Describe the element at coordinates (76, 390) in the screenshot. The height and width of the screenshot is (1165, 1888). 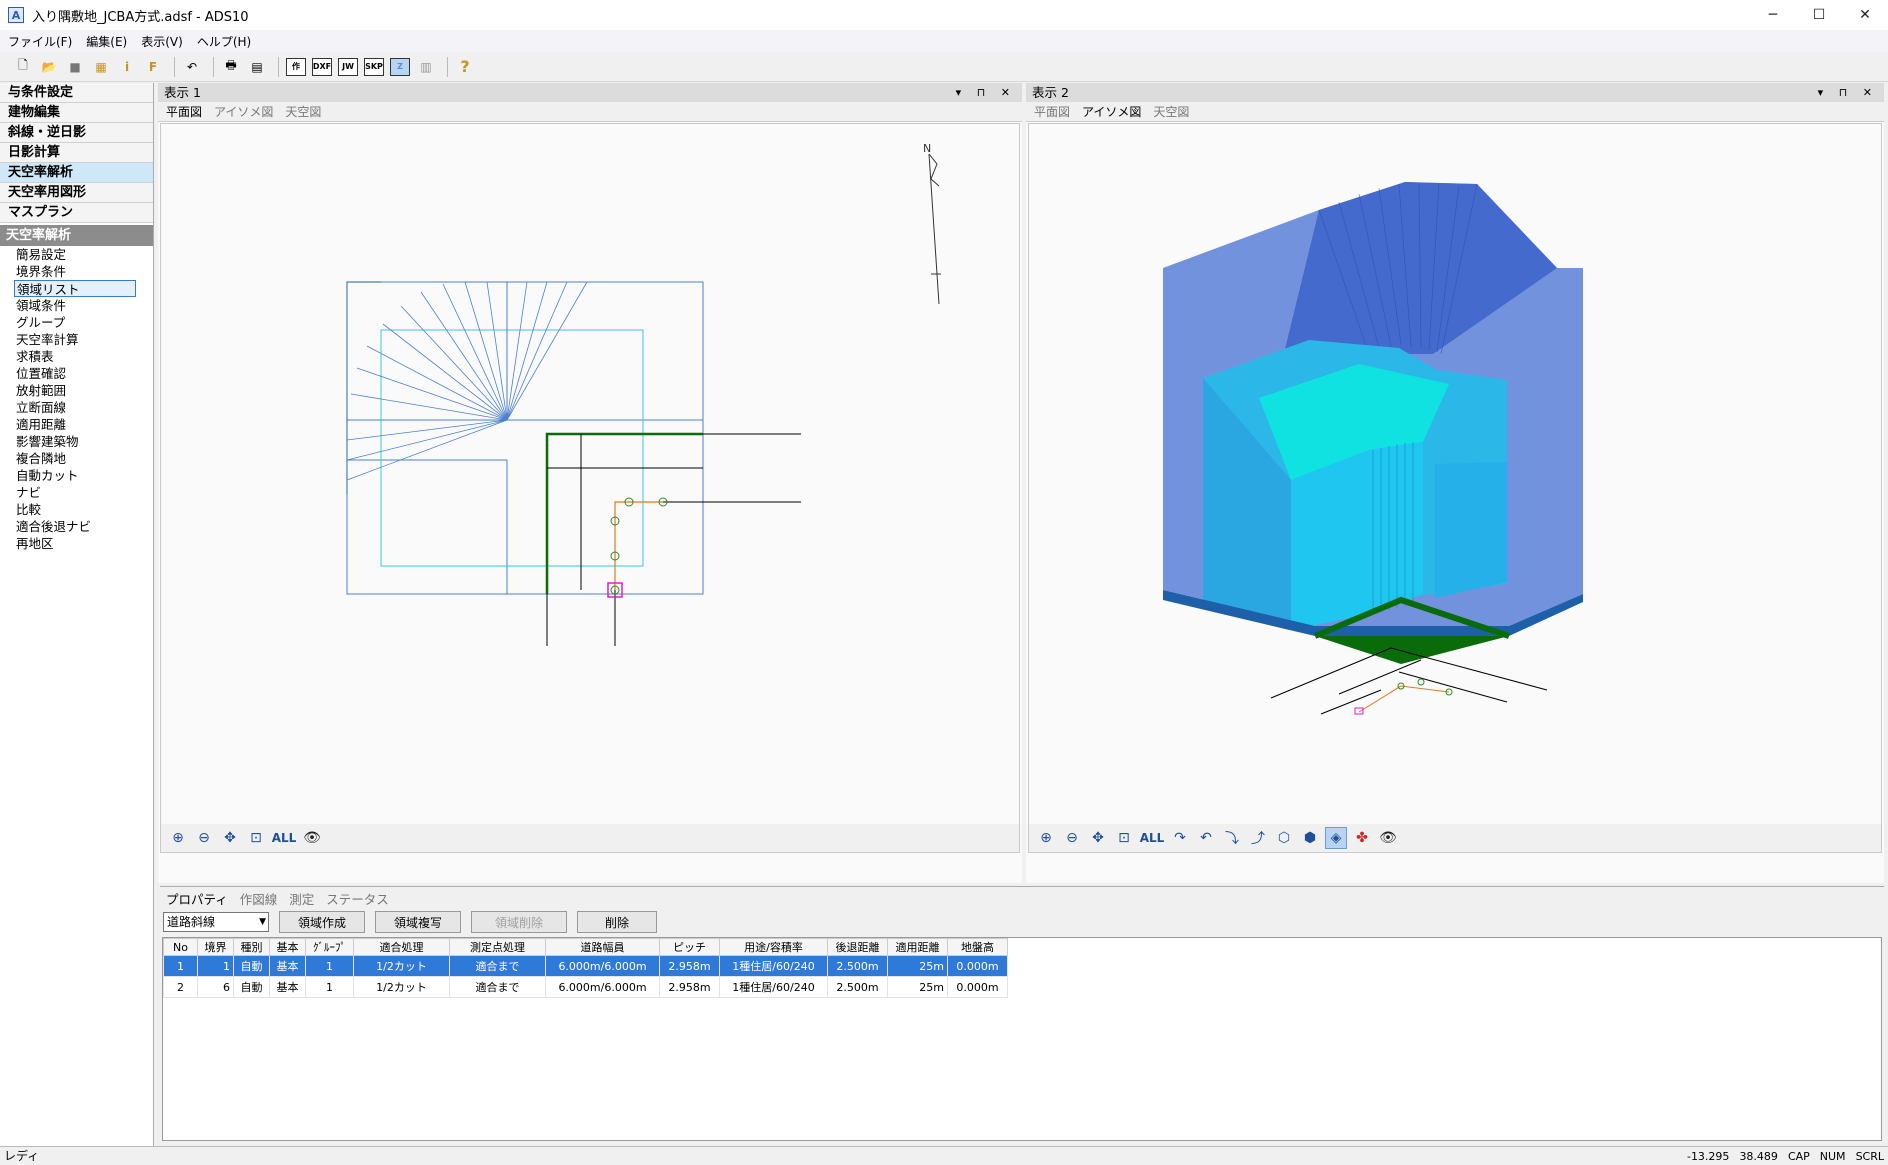
I see `sidebar-item: 放射範囲` at that location.